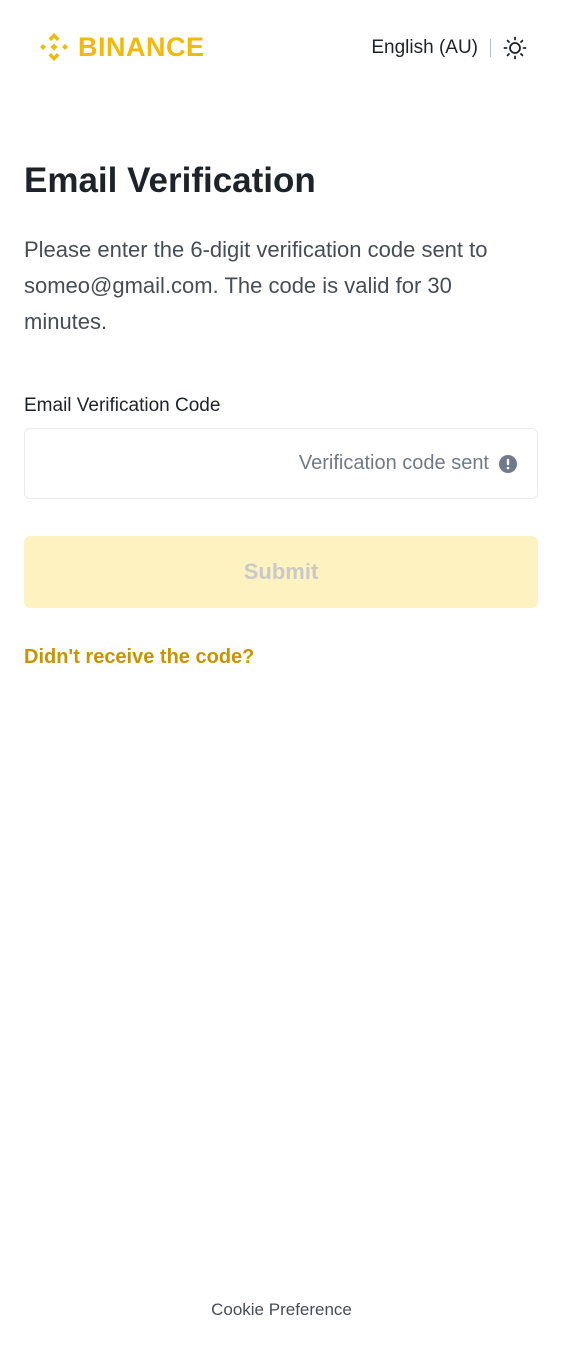  Describe the element at coordinates (508, 463) in the screenshot. I see `exclamation-circle-icon` at that location.